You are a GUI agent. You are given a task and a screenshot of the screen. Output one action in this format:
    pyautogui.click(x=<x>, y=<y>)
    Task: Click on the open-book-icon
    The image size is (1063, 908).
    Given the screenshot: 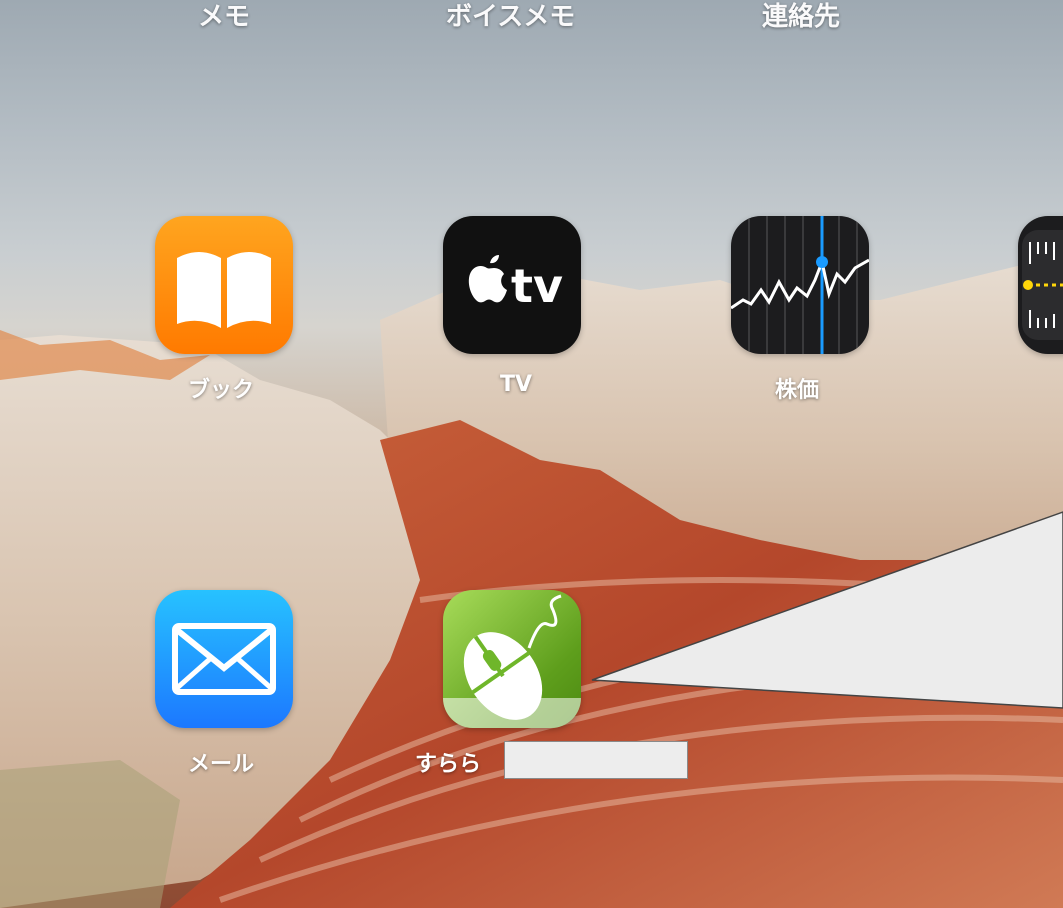 What is the action you would take?
    pyautogui.click(x=224, y=290)
    